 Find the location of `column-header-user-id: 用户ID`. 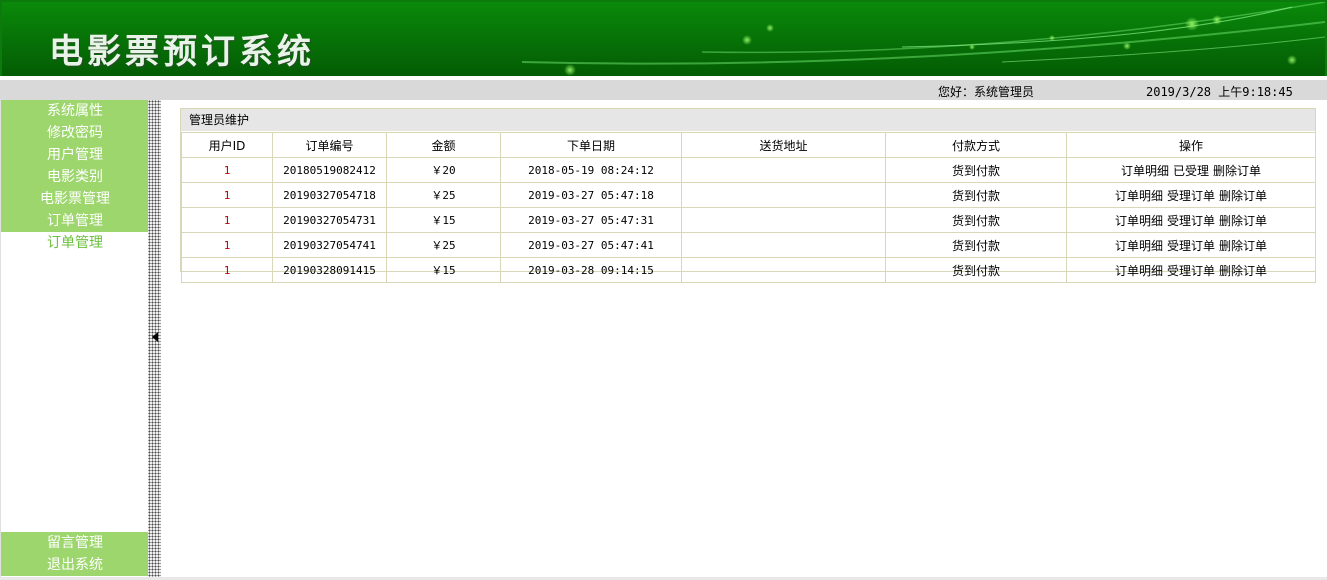

column-header-user-id: 用户ID is located at coordinates (227, 145).